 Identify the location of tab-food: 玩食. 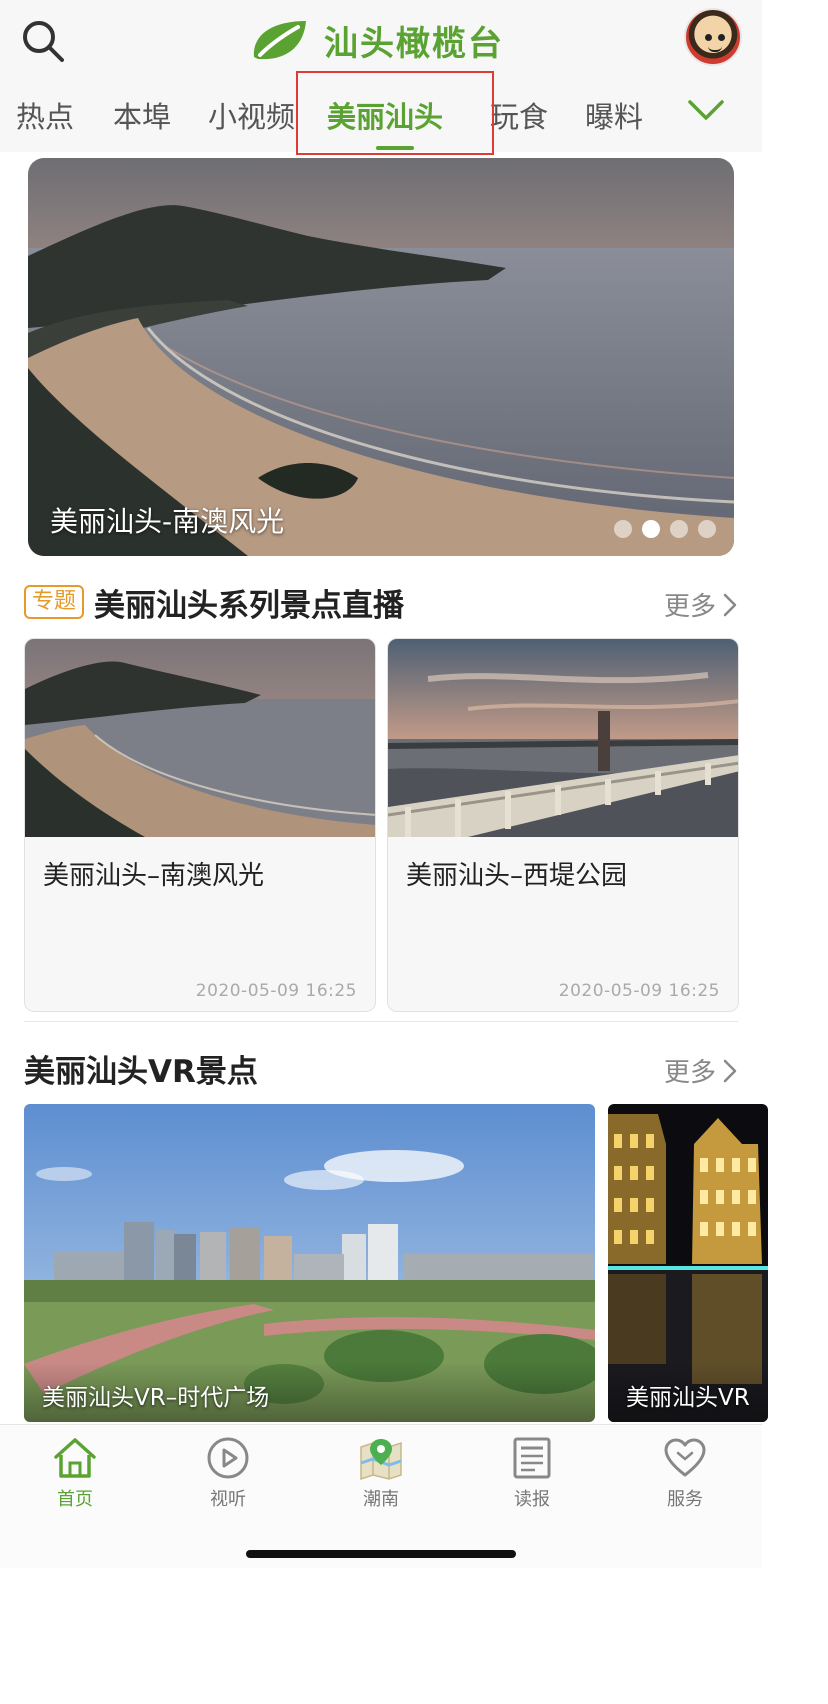
(519, 115).